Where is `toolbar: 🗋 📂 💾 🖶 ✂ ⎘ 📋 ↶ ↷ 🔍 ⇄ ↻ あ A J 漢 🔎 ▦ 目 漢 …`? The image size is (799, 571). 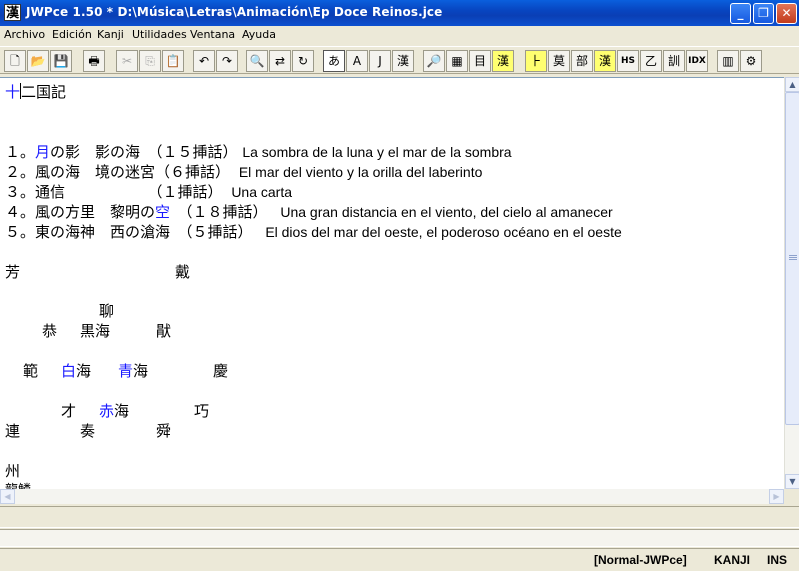 toolbar: 🗋 📂 💾 🖶 ✂ ⎘ 📋 ↶ ↷ 🔍 ⇄ ↻ あ A J 漢 🔎 ▦ 目 漢 … is located at coordinates (399, 60).